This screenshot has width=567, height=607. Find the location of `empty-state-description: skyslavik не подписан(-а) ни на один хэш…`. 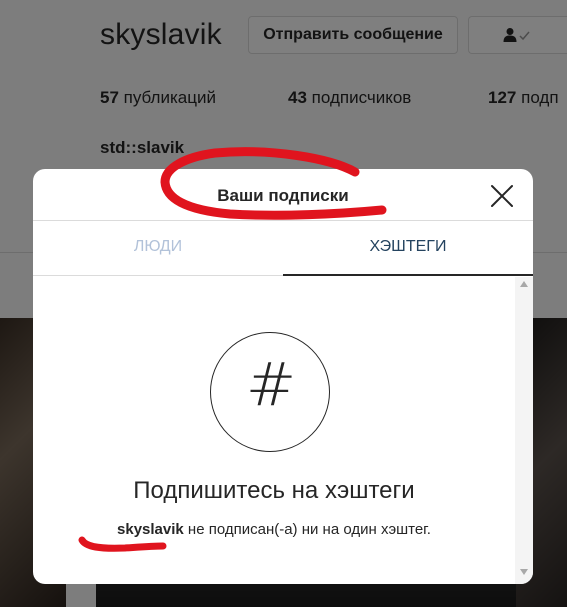

empty-state-description: skyslavik не подписан(-а) ни на один хэш… is located at coordinates (274, 529).